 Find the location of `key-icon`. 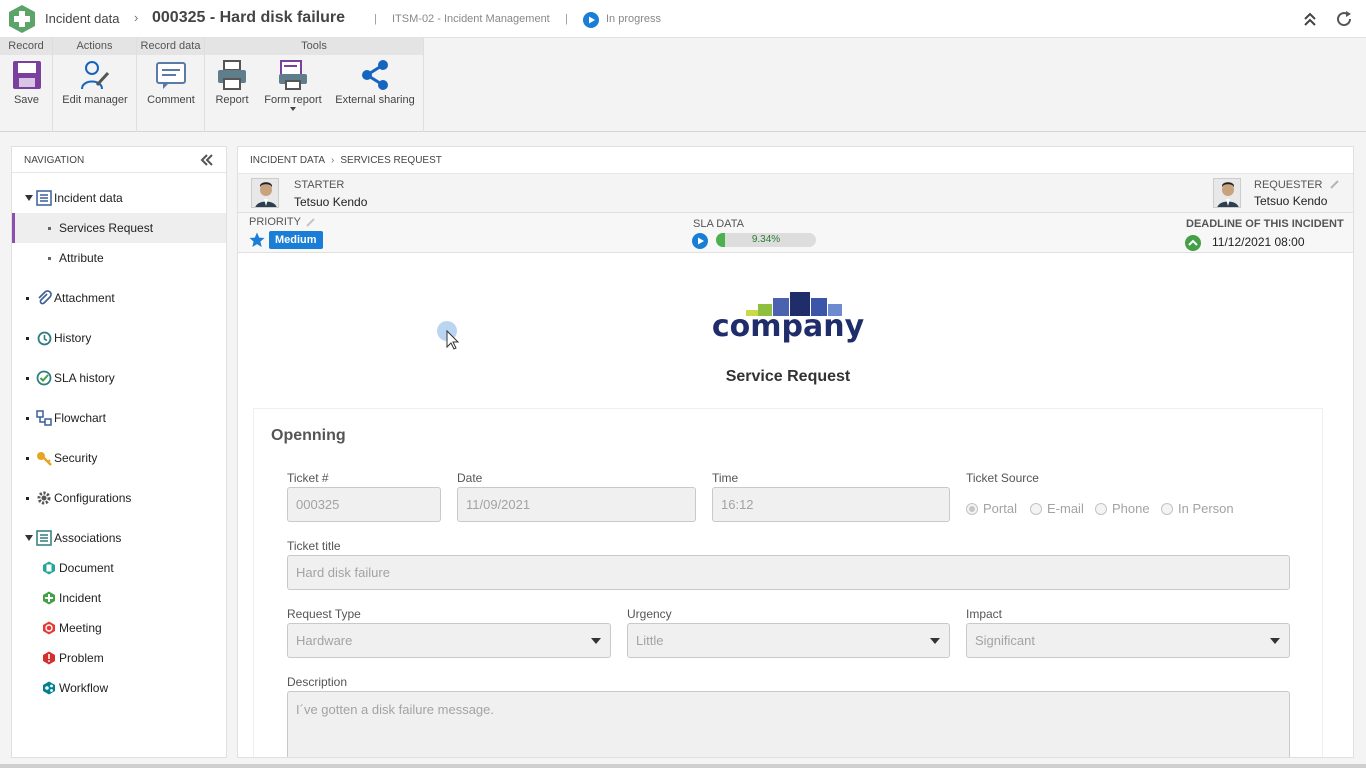

key-icon is located at coordinates (44, 459).